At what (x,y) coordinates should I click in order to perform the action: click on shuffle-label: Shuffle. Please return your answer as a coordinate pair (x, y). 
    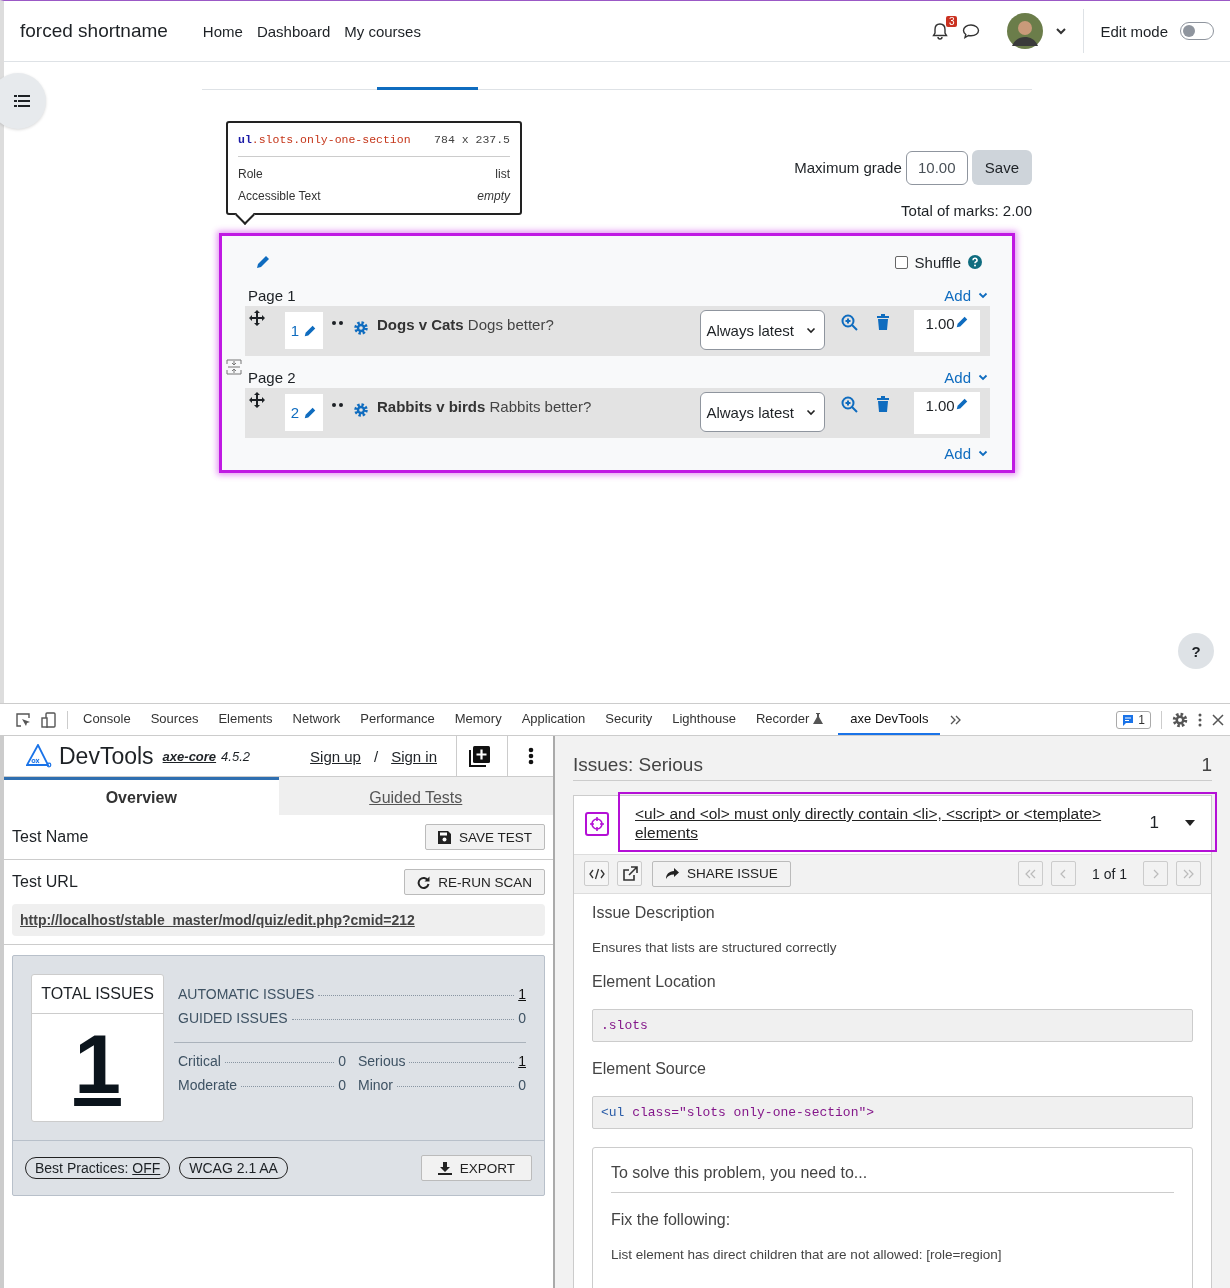
    Looking at the image, I should click on (937, 262).